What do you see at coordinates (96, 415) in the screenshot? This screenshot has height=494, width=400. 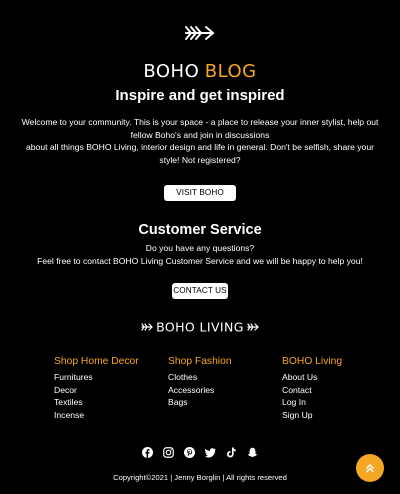 I see `footer-link: Incense` at bounding box center [96, 415].